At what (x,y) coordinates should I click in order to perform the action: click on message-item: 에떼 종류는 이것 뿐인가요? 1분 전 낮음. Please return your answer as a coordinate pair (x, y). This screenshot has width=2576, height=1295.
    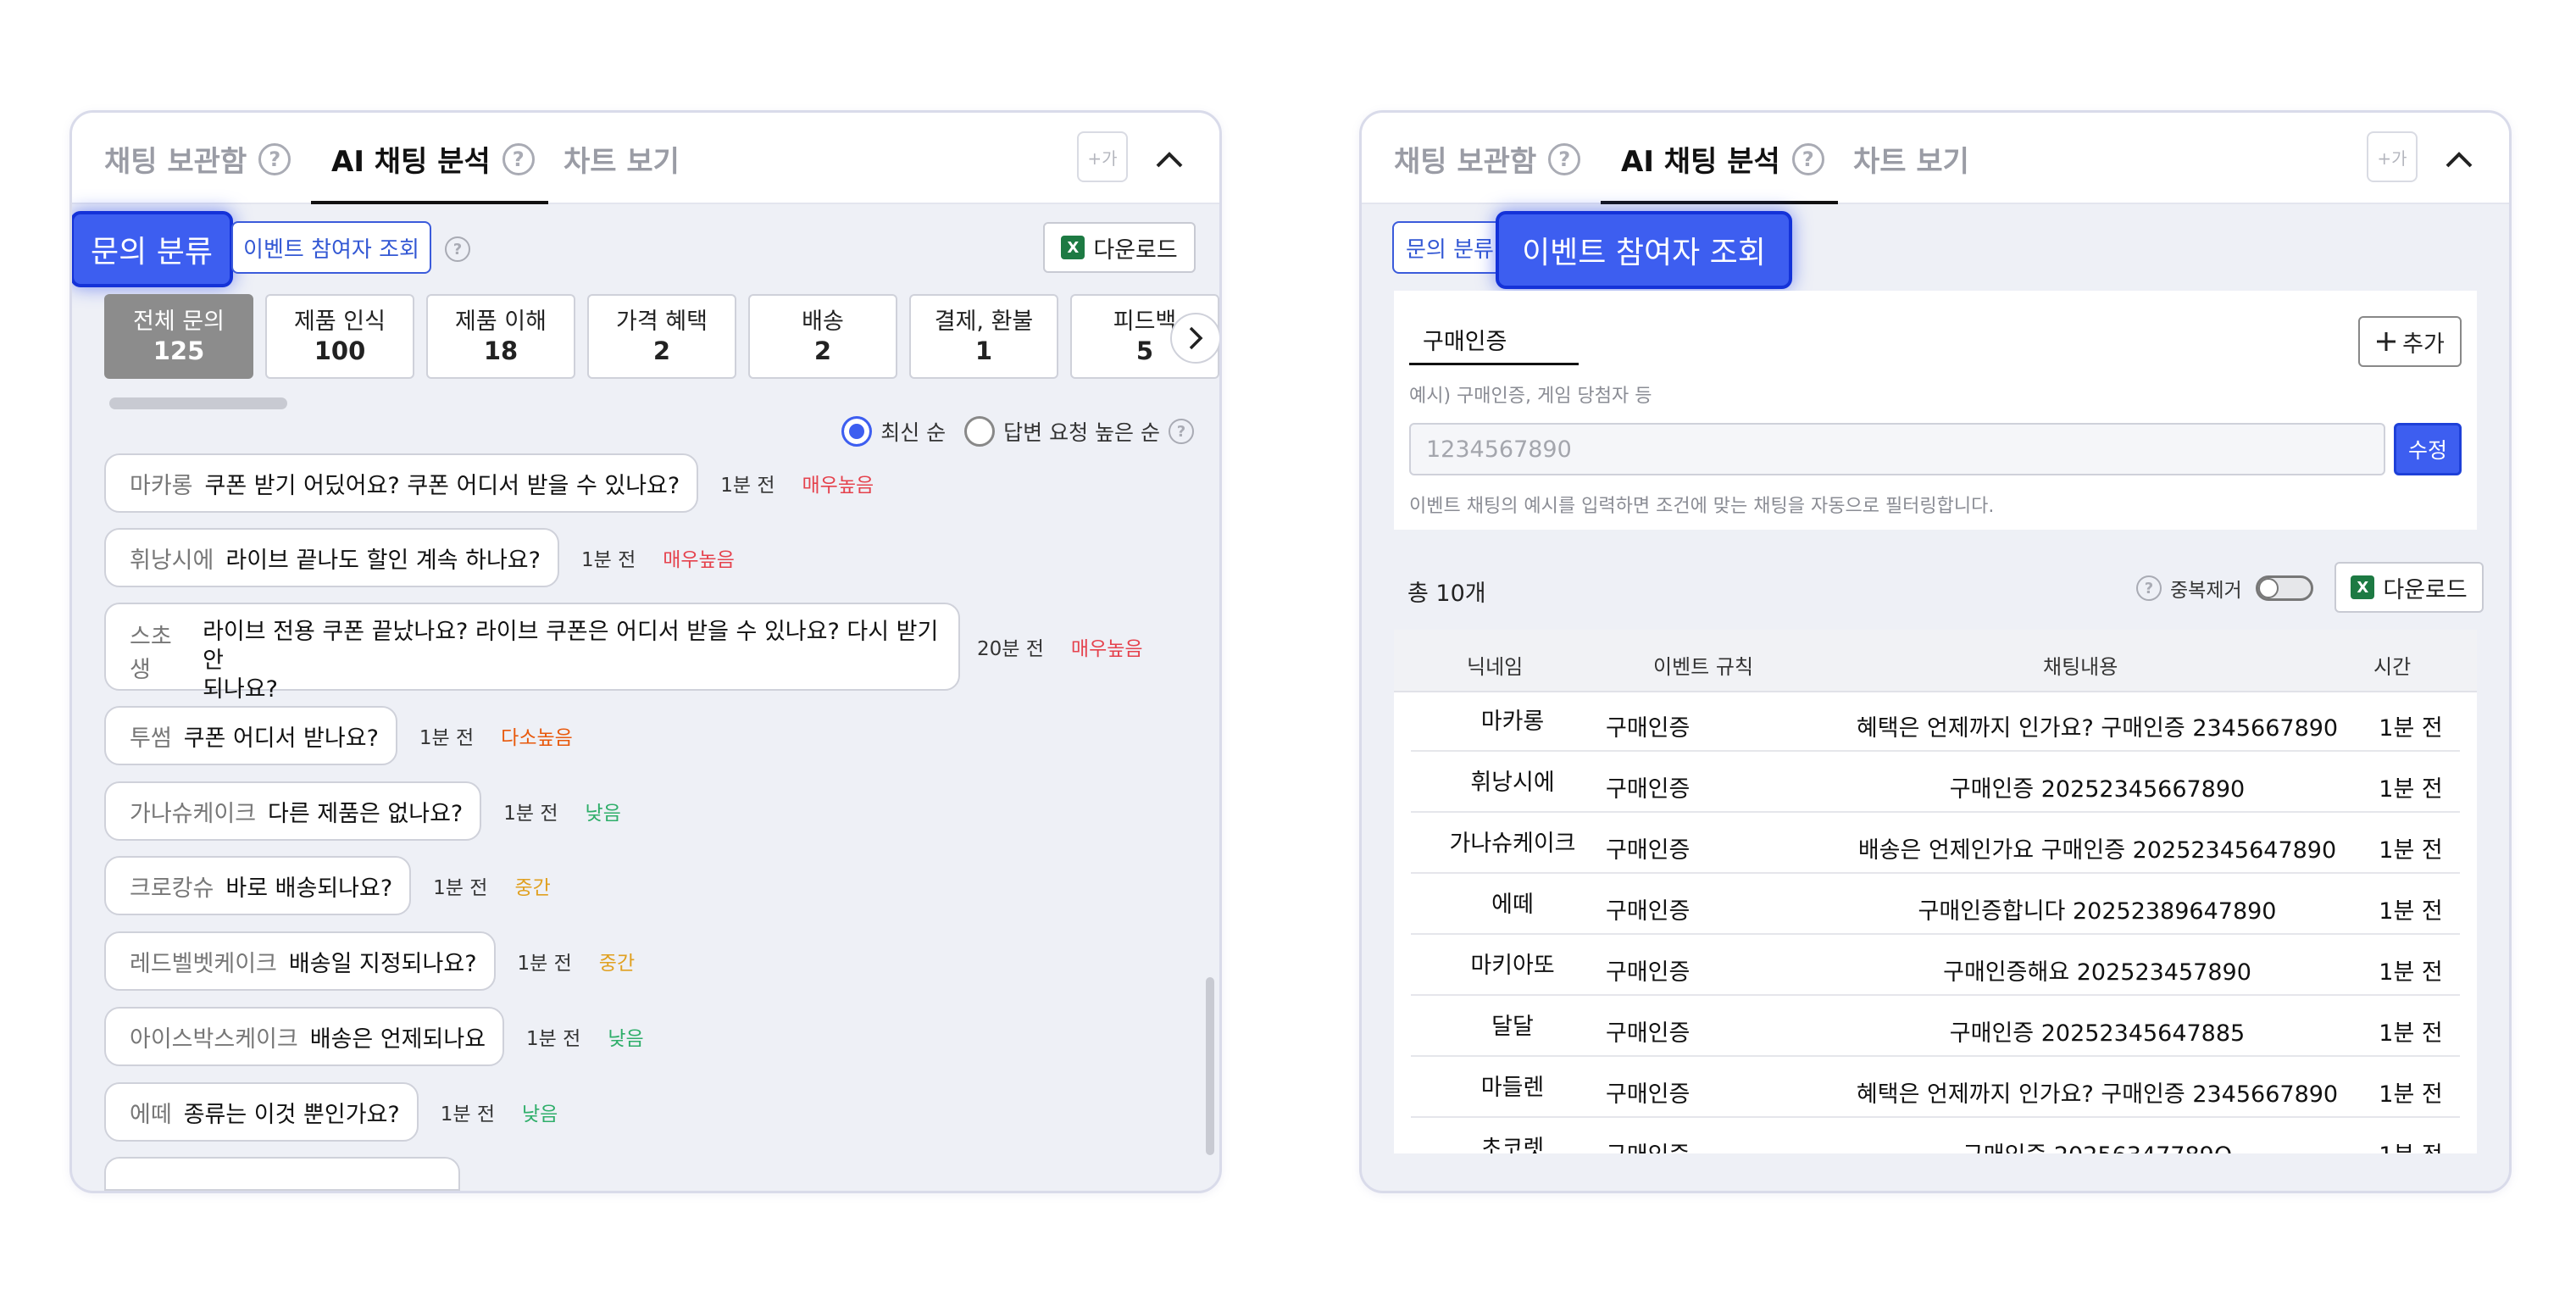
    Looking at the image, I should click on (331, 1112).